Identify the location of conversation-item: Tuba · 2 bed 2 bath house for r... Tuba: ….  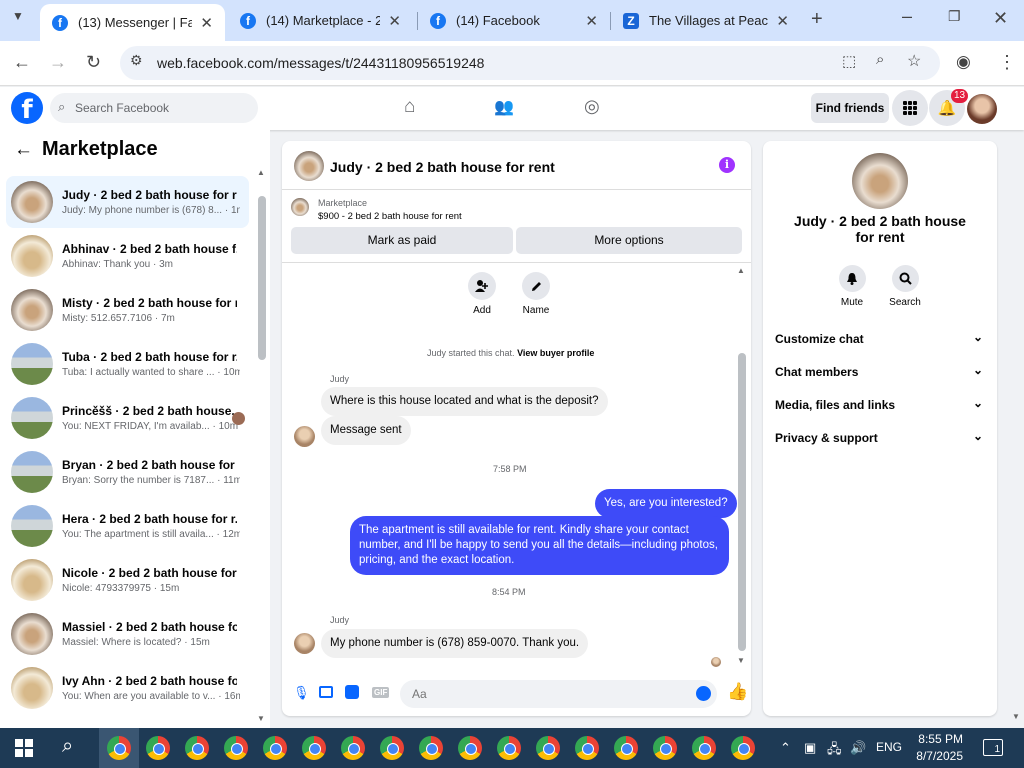
(127, 364).